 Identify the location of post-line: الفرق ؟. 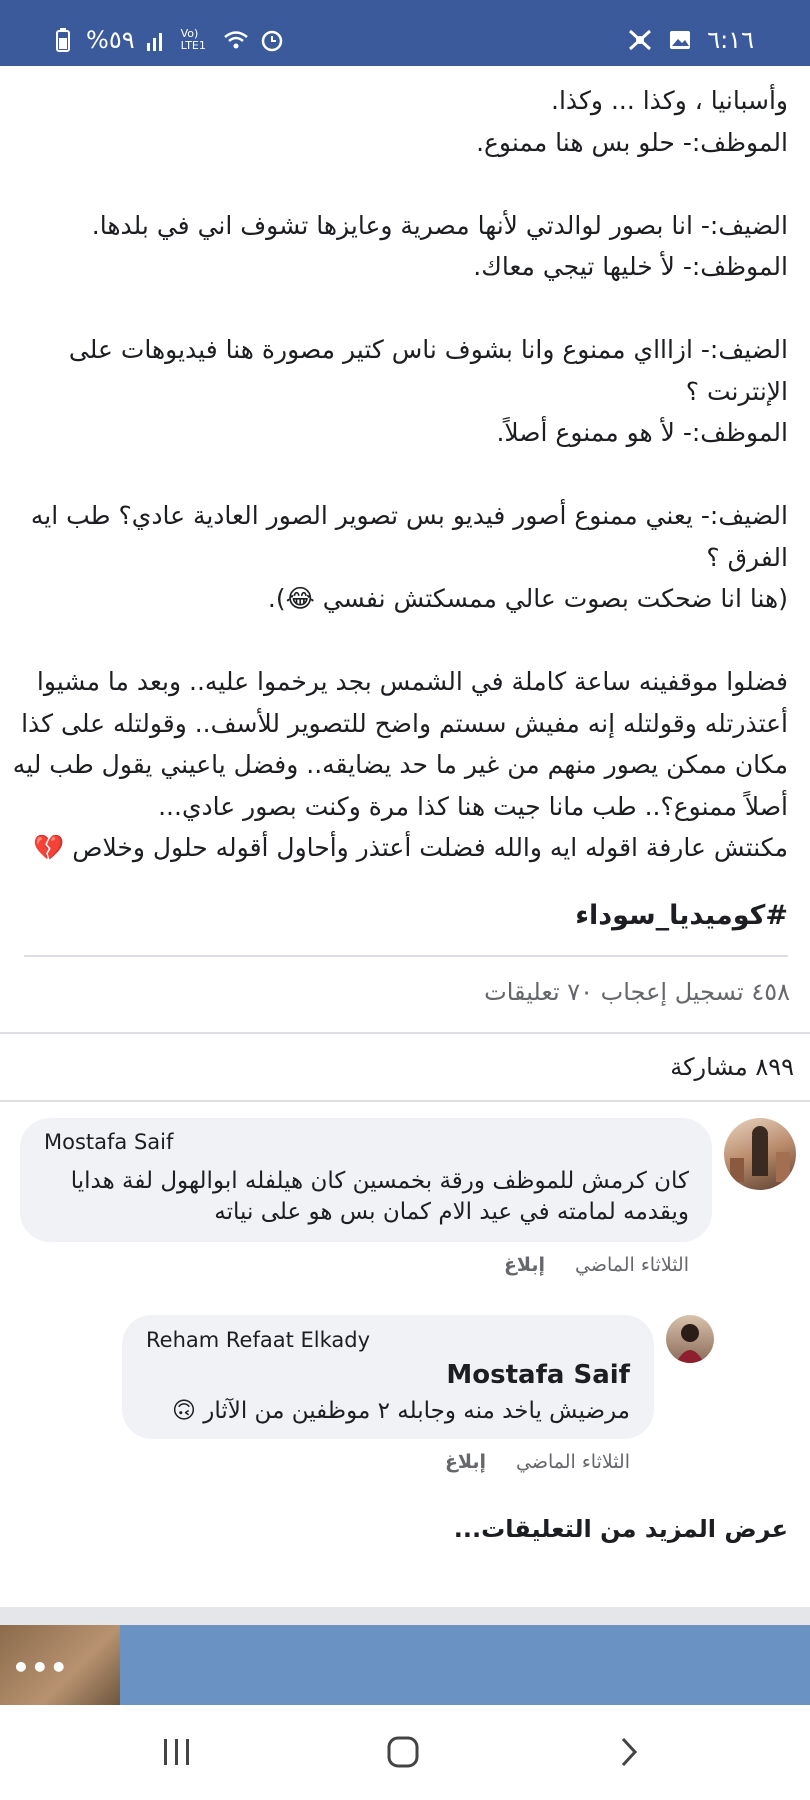
(747, 557).